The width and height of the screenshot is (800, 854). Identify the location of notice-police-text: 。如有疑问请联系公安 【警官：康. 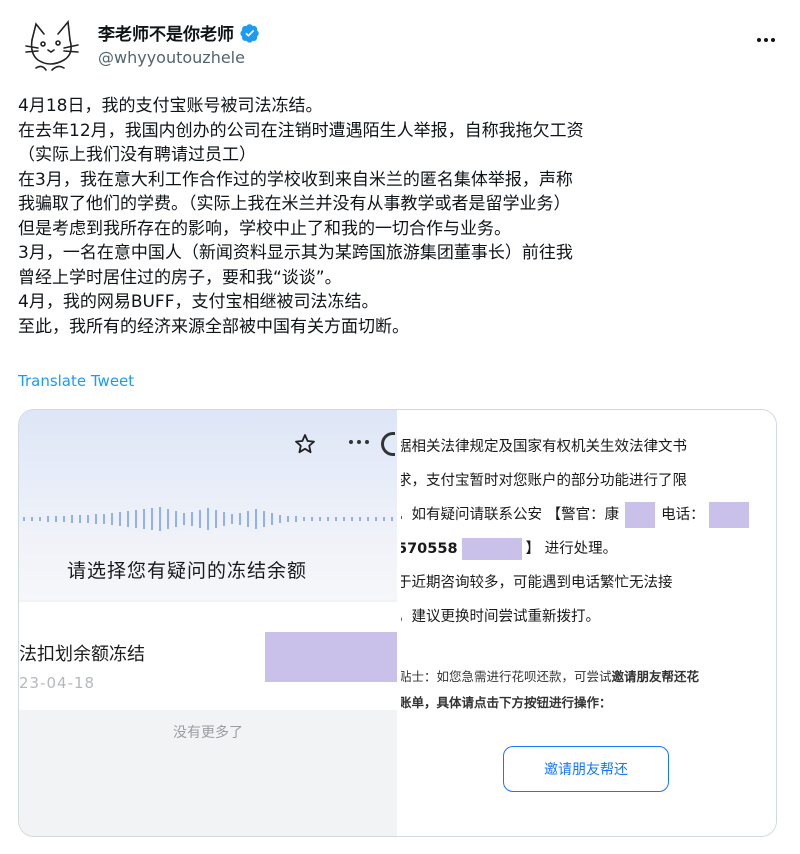
(510, 515).